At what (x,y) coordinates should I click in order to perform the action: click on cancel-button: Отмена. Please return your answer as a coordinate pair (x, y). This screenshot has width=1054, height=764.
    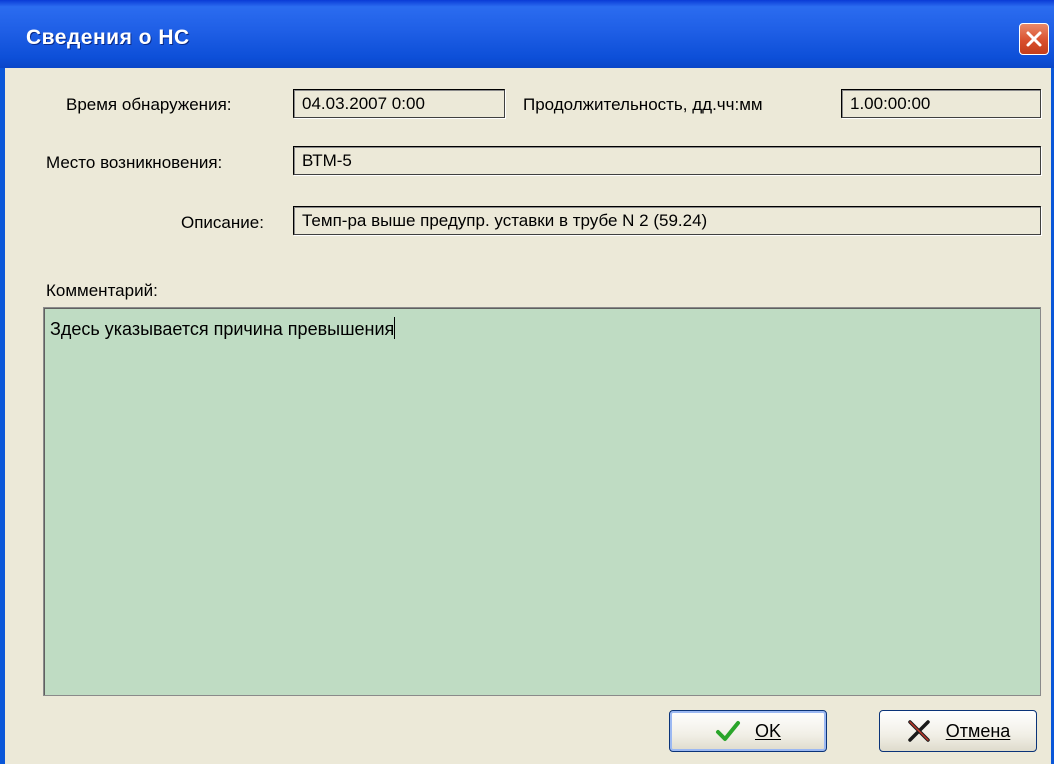
    Looking at the image, I should click on (958, 731).